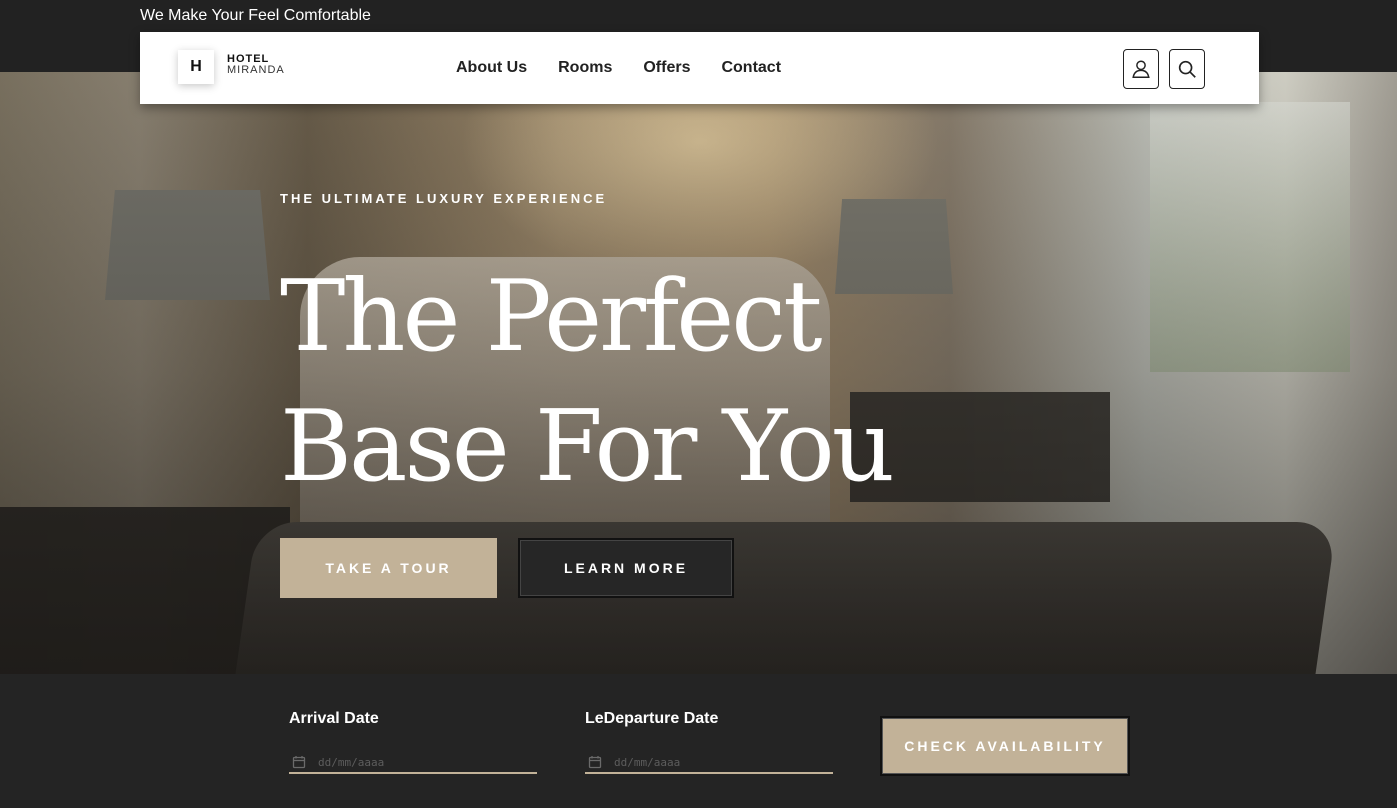 Image resolution: width=1397 pixels, height=808 pixels. I want to click on tagline: We Make Your Feel Comfortable, so click(255, 15).